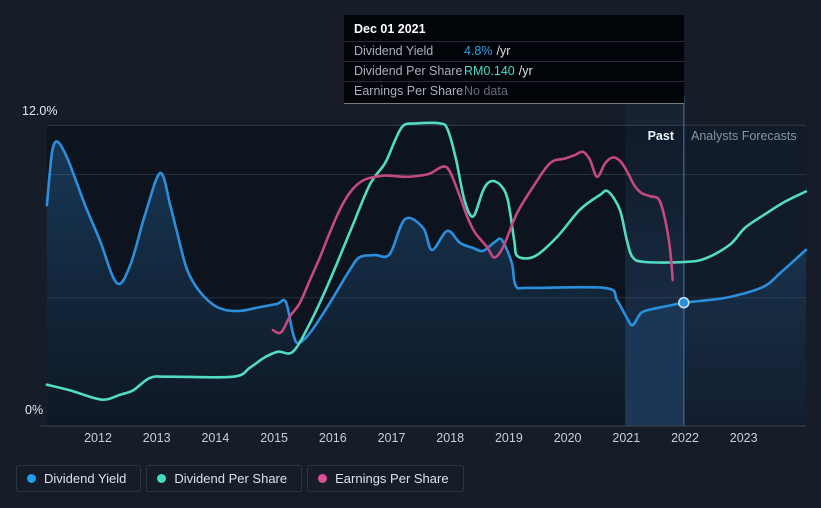 The width and height of the screenshot is (821, 508). I want to click on tooltip-row: Dividend Per Share RM0.140/yr, so click(514, 71).